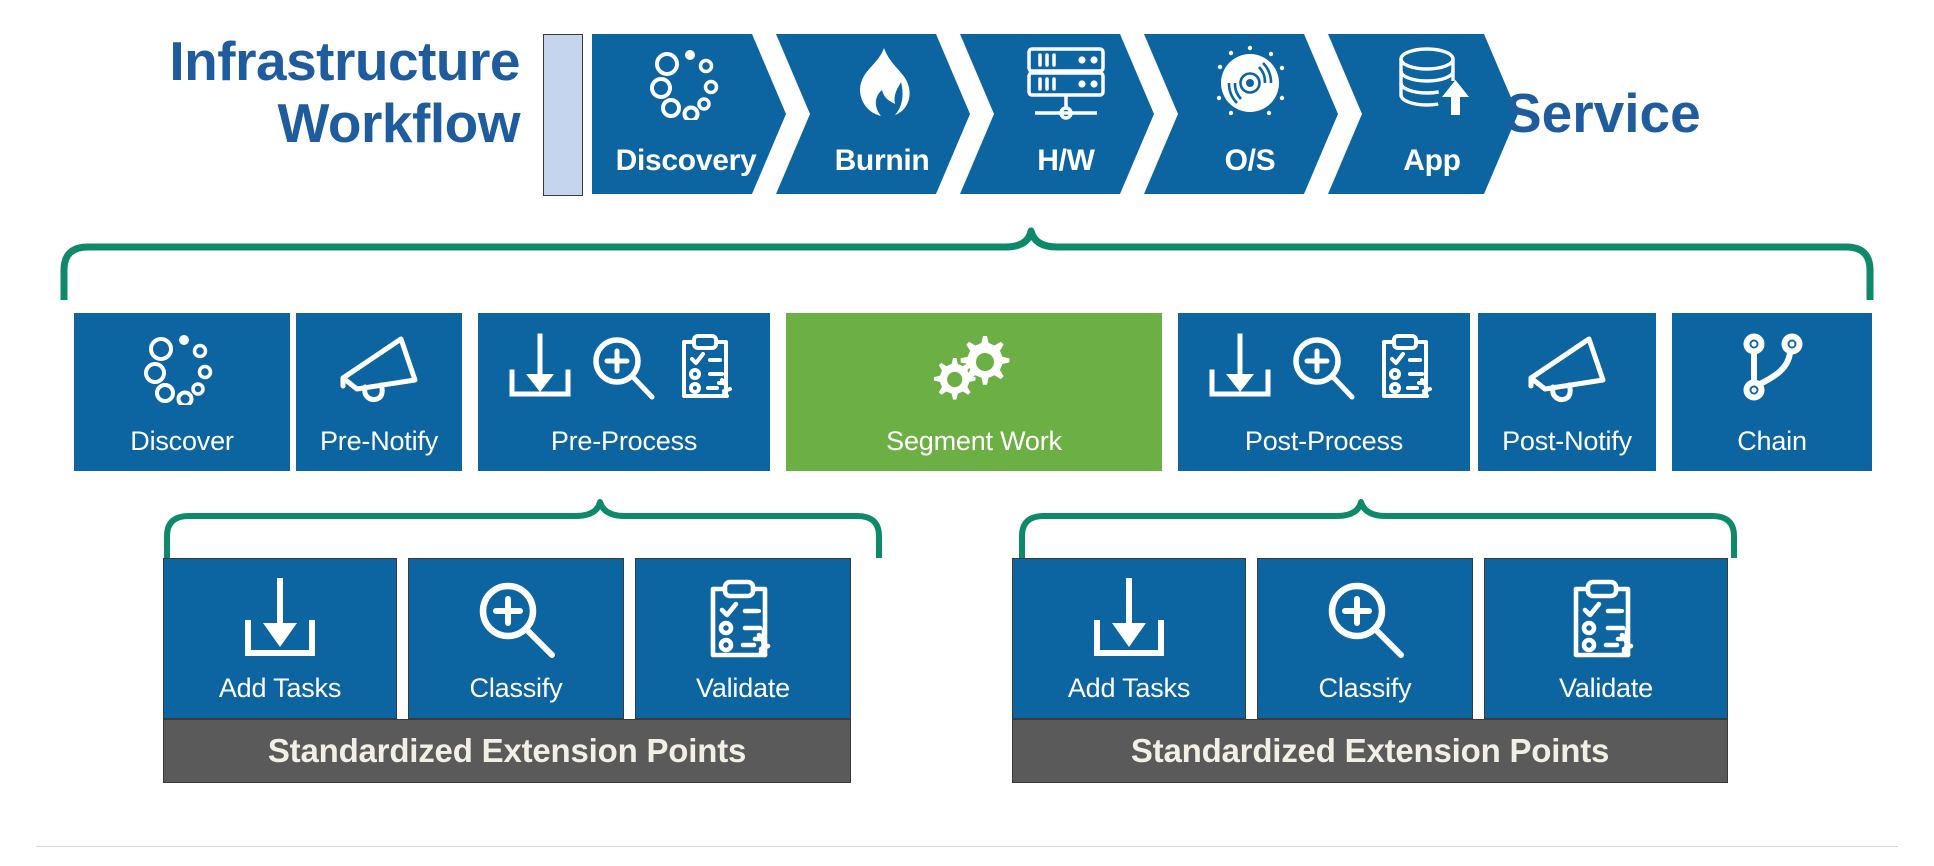 This screenshot has height=866, width=1934. I want to click on pipeline-tile-post-notify: Post-Notify, so click(1567, 392).